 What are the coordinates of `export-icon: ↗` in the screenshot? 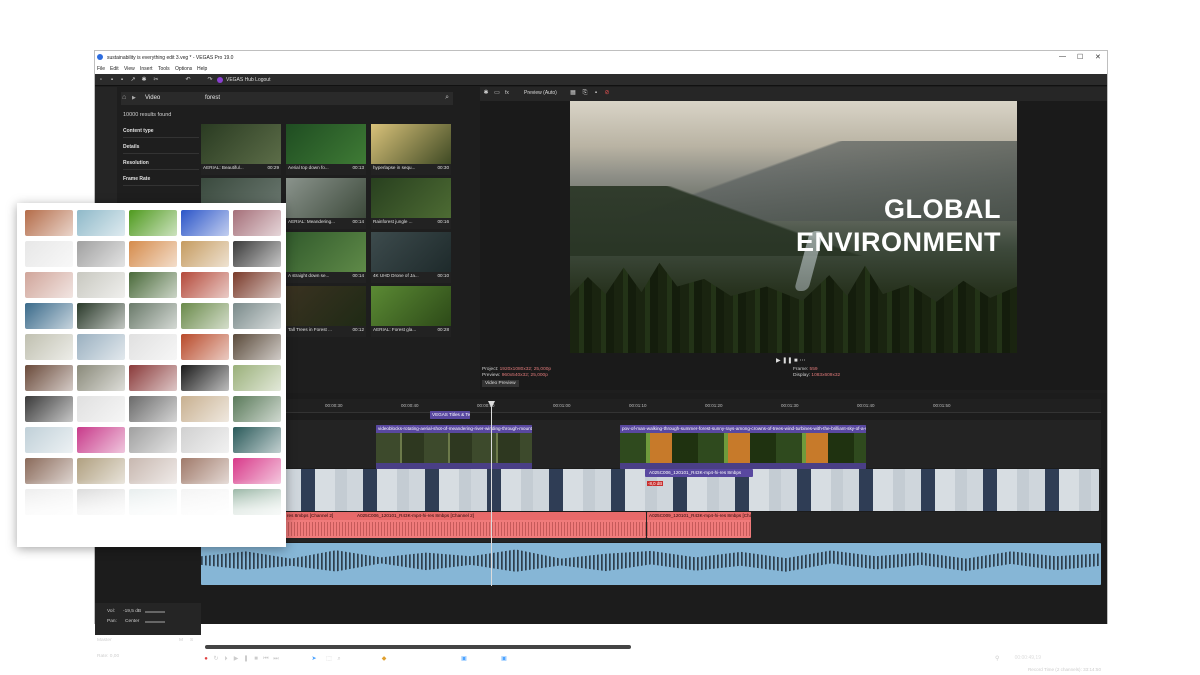 It's located at (133, 80).